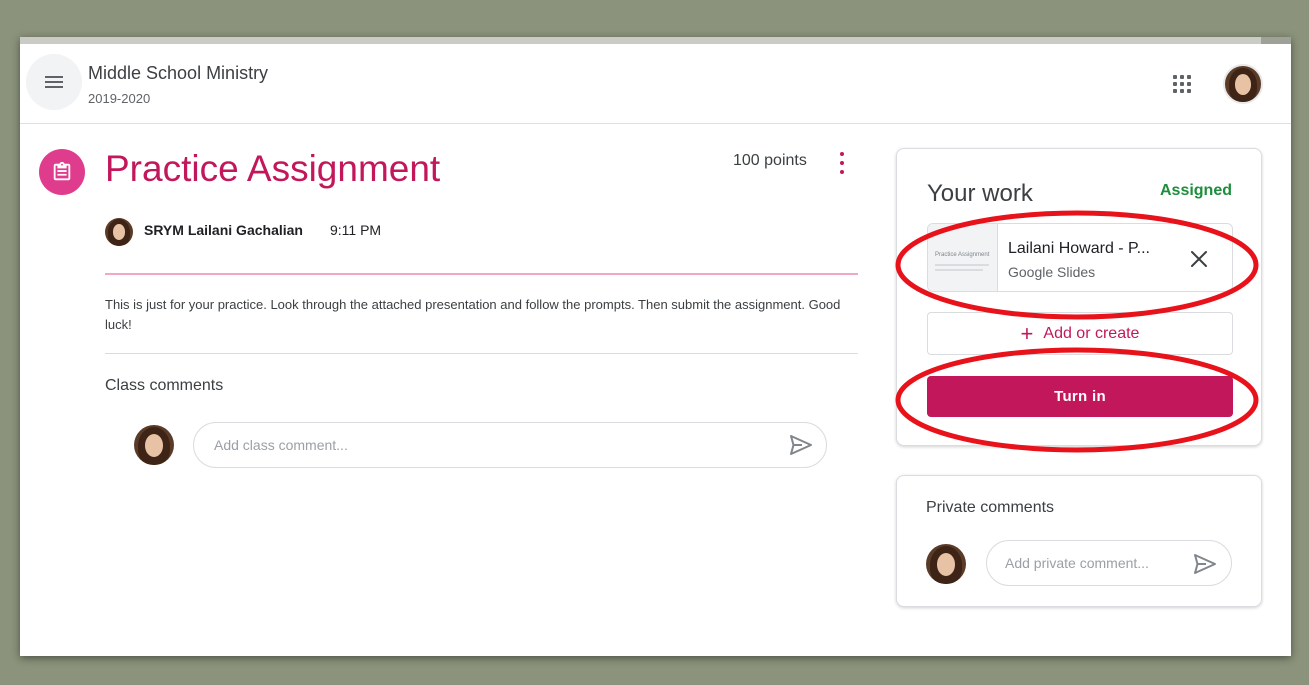  Describe the element at coordinates (119, 98) in the screenshot. I see `class-term: 2019-2020` at that location.